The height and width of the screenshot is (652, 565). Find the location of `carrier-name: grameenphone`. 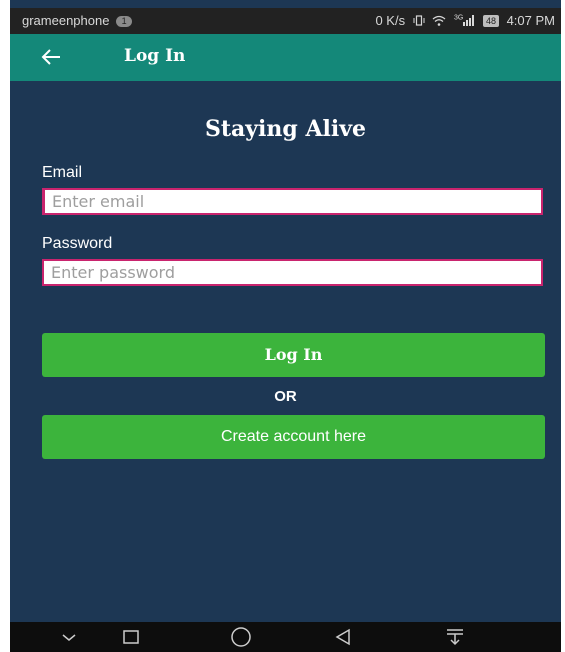

carrier-name: grameenphone is located at coordinates (66, 20).